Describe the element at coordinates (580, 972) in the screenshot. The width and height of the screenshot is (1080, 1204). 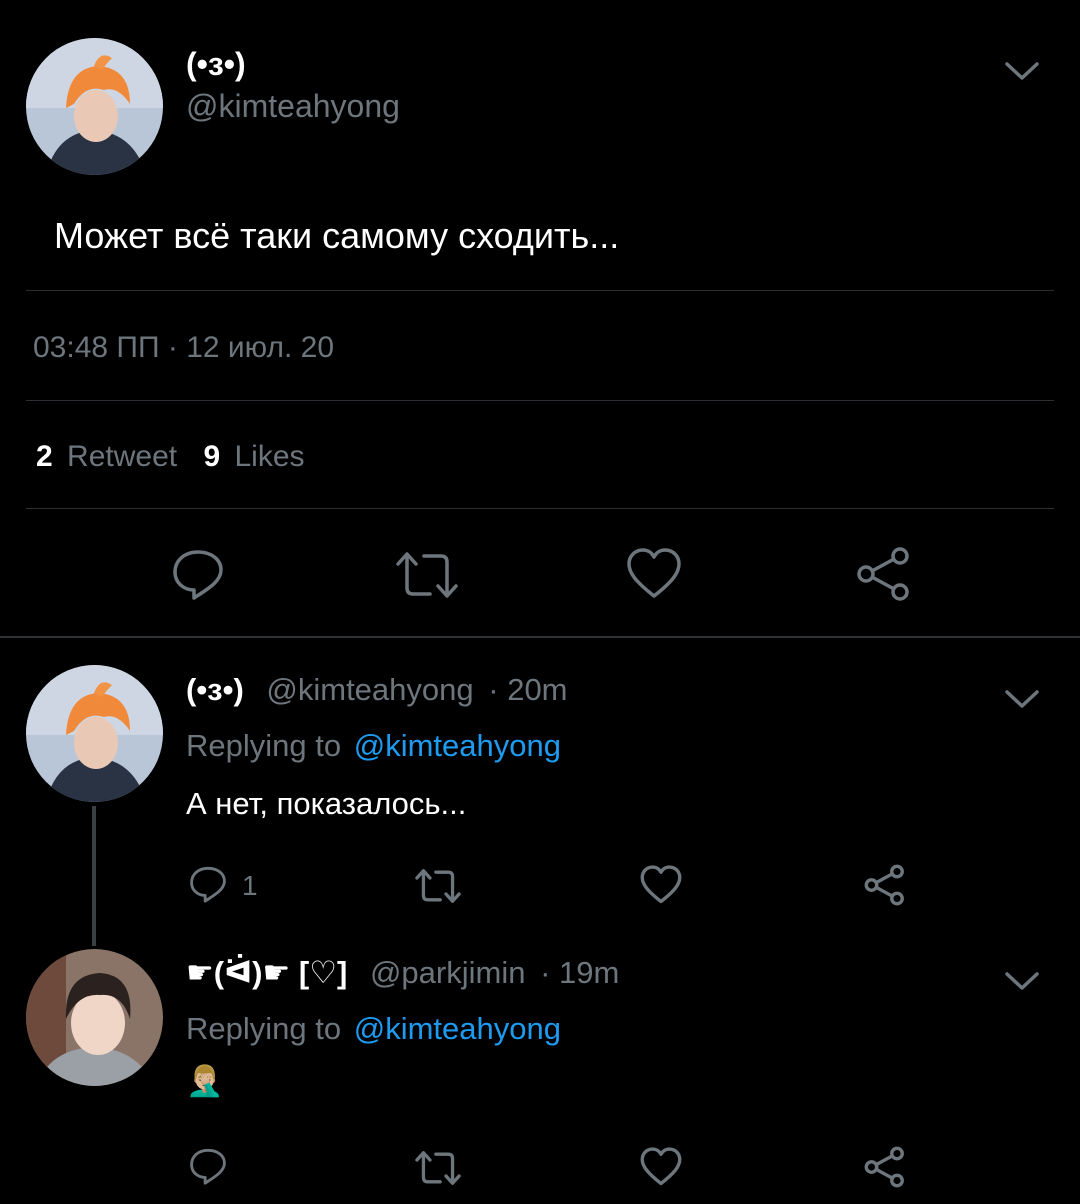
I see `reply-time: · 19m` at that location.